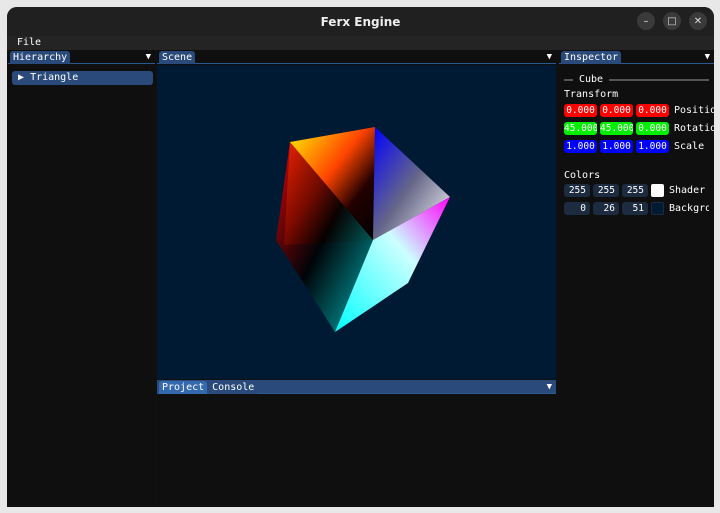 This screenshot has width=720, height=513. Describe the element at coordinates (698, 21) in the screenshot. I see `close-button: ✕` at that location.